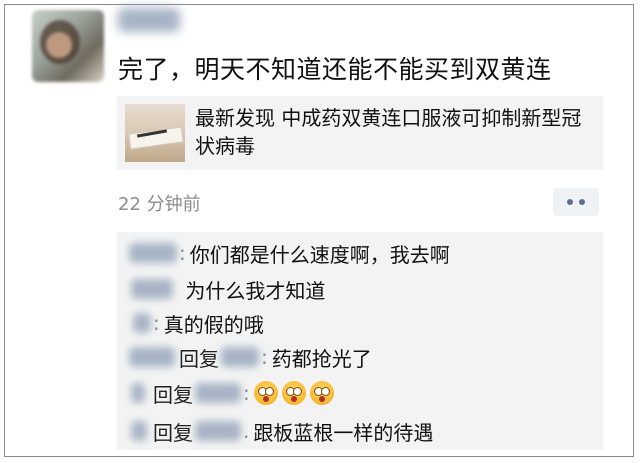  Describe the element at coordinates (155, 133) in the screenshot. I see `link-thumbnail` at that location.